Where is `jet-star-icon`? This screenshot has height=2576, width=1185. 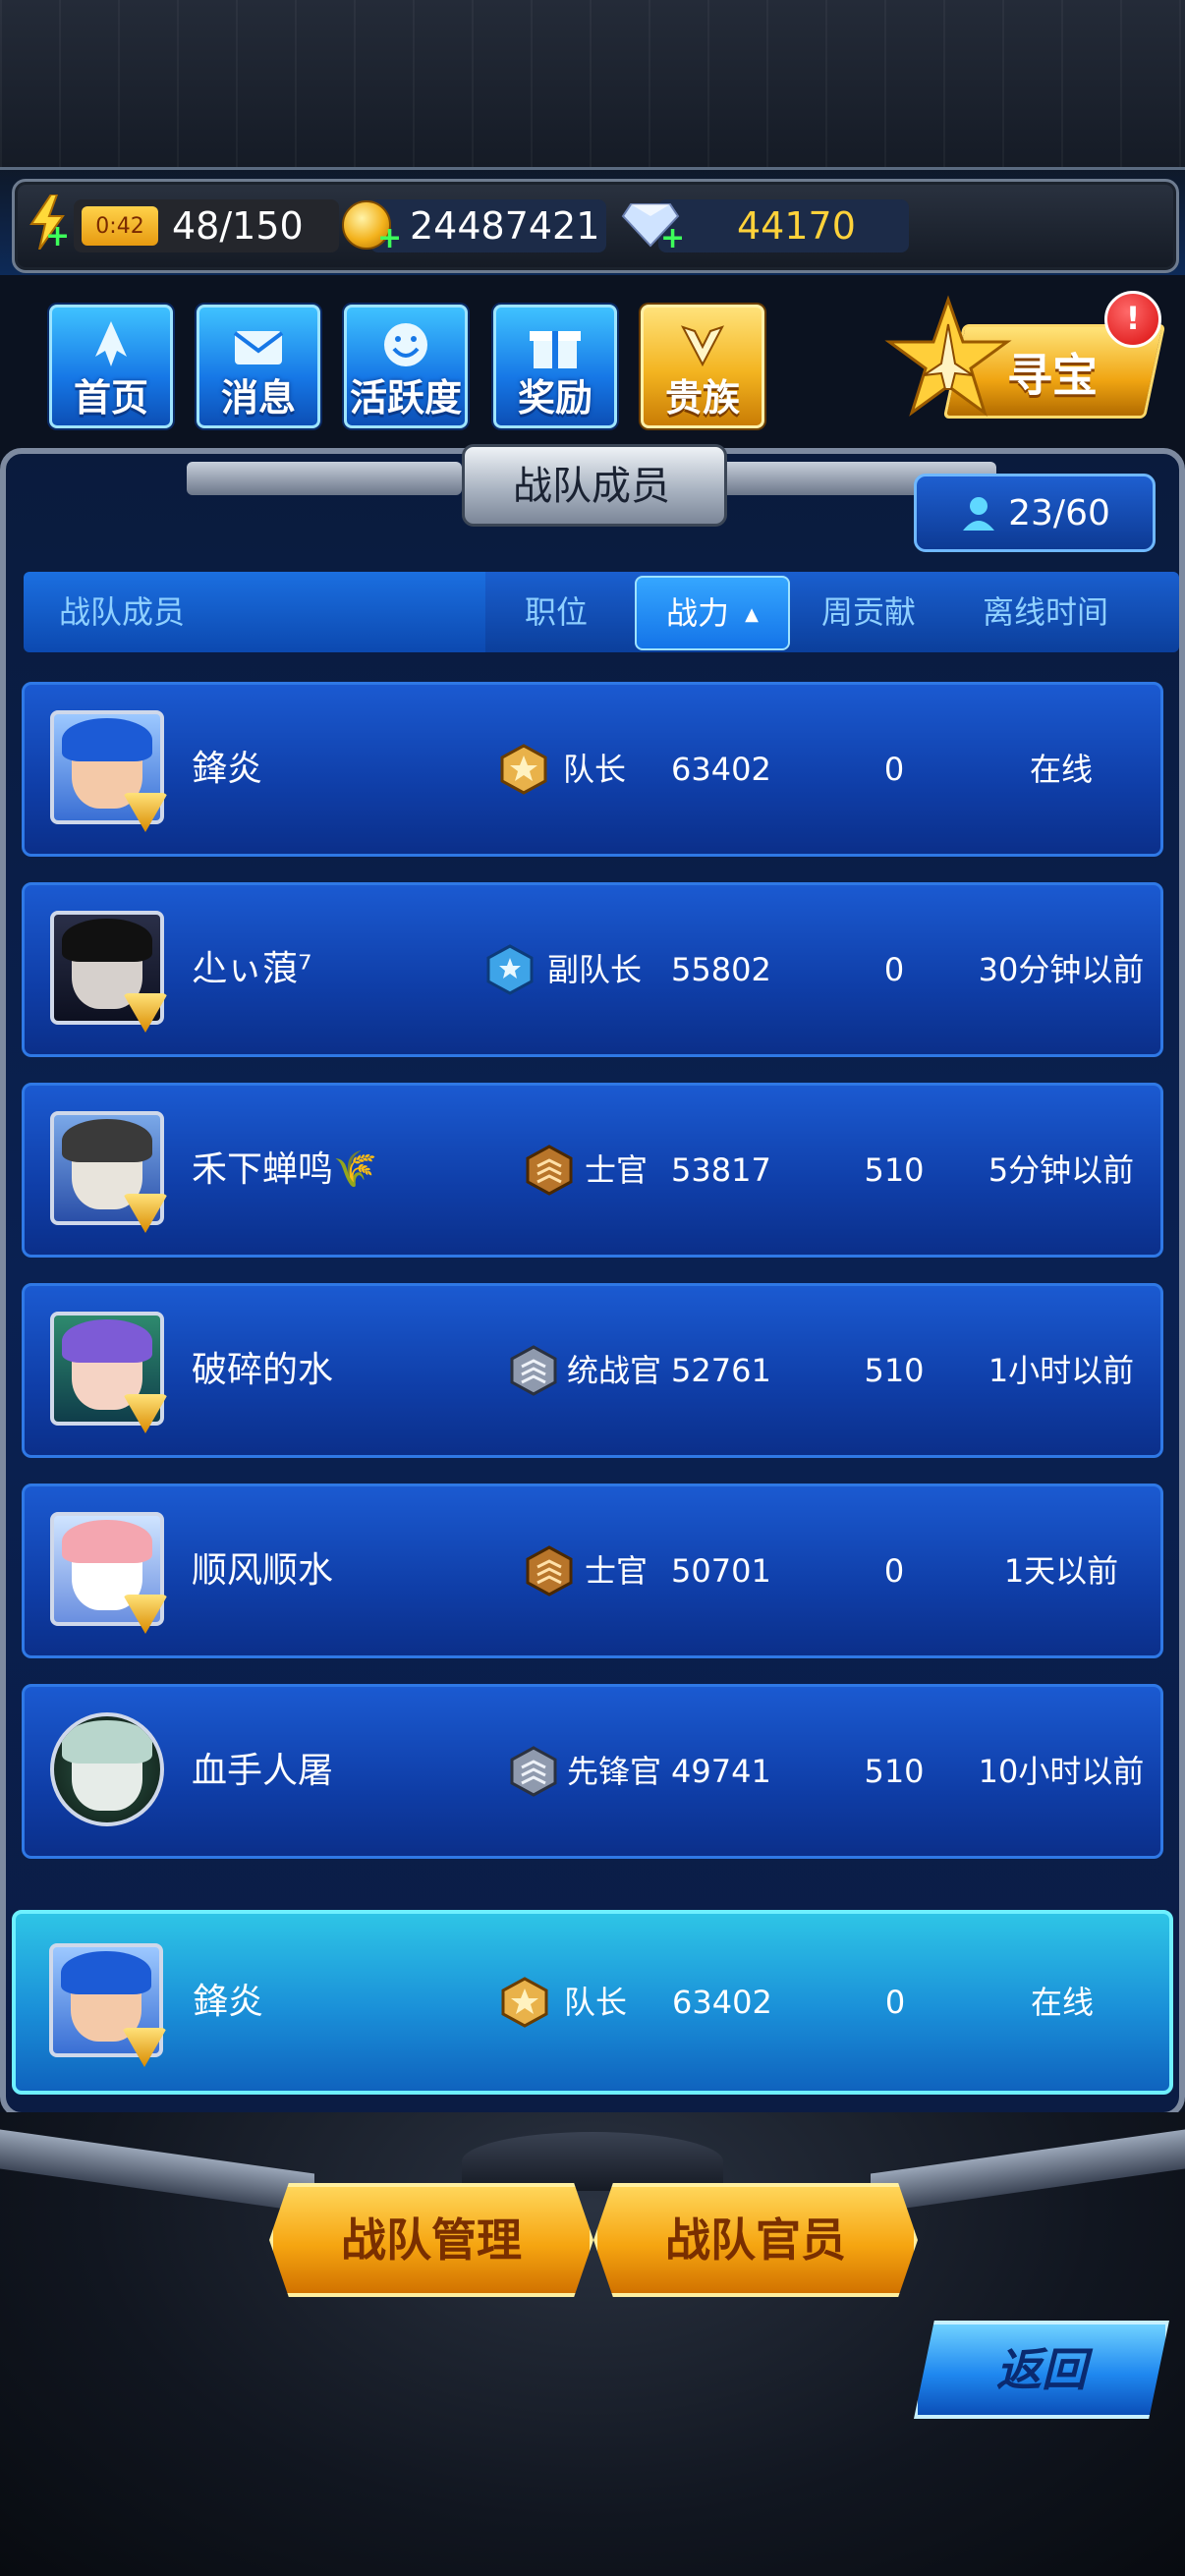 jet-star-icon is located at coordinates (948, 356).